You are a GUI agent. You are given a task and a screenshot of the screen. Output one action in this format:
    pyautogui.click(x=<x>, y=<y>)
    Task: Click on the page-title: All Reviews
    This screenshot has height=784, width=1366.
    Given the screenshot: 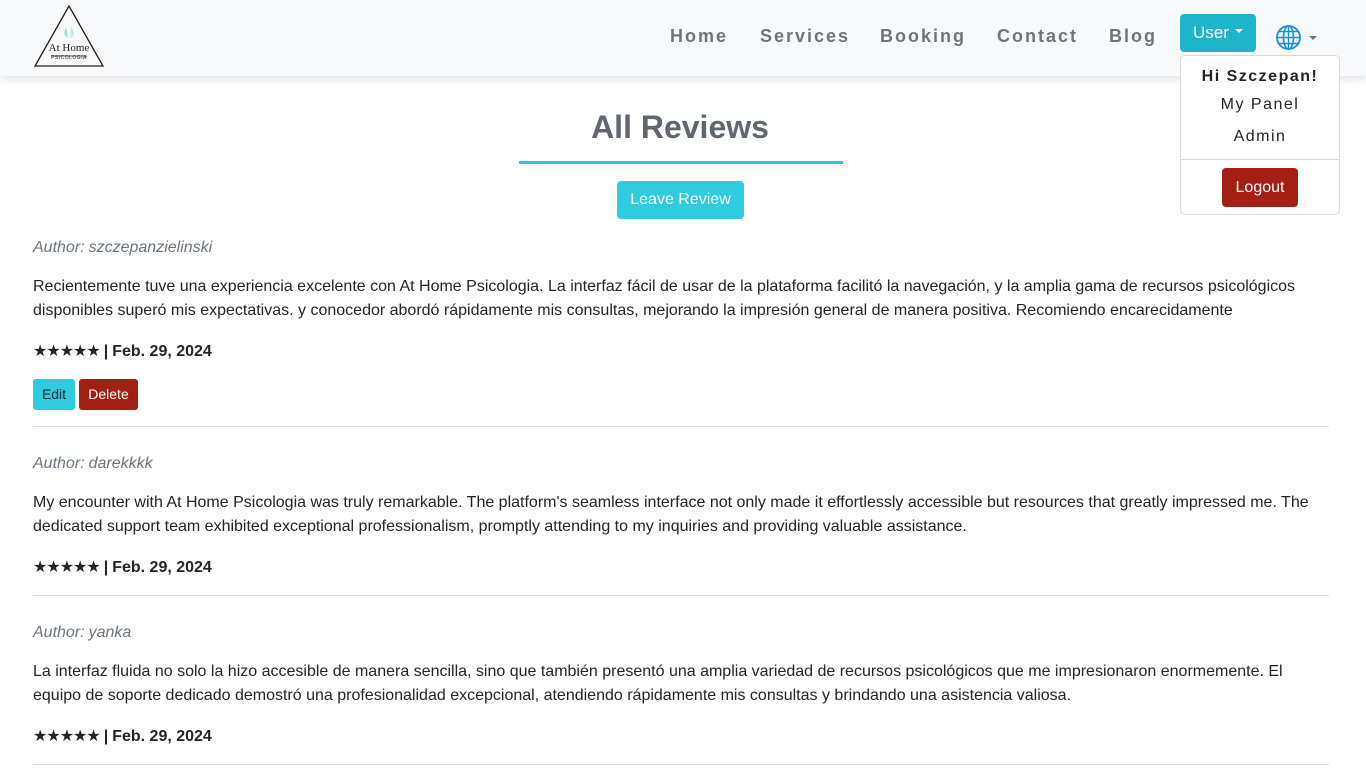 What is the action you would take?
    pyautogui.click(x=680, y=127)
    